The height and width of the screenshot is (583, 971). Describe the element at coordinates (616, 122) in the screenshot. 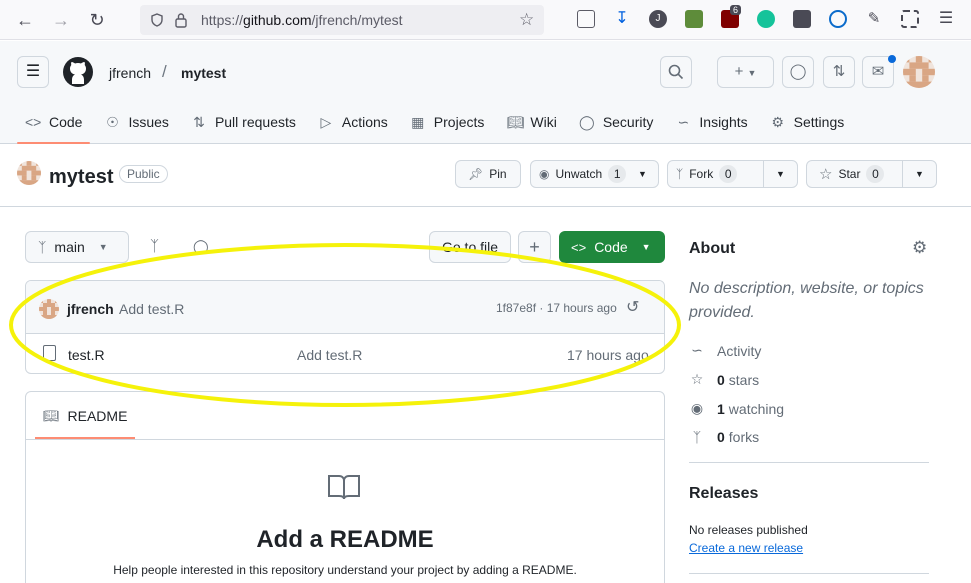

I see `tab-security: ◯ Security` at that location.